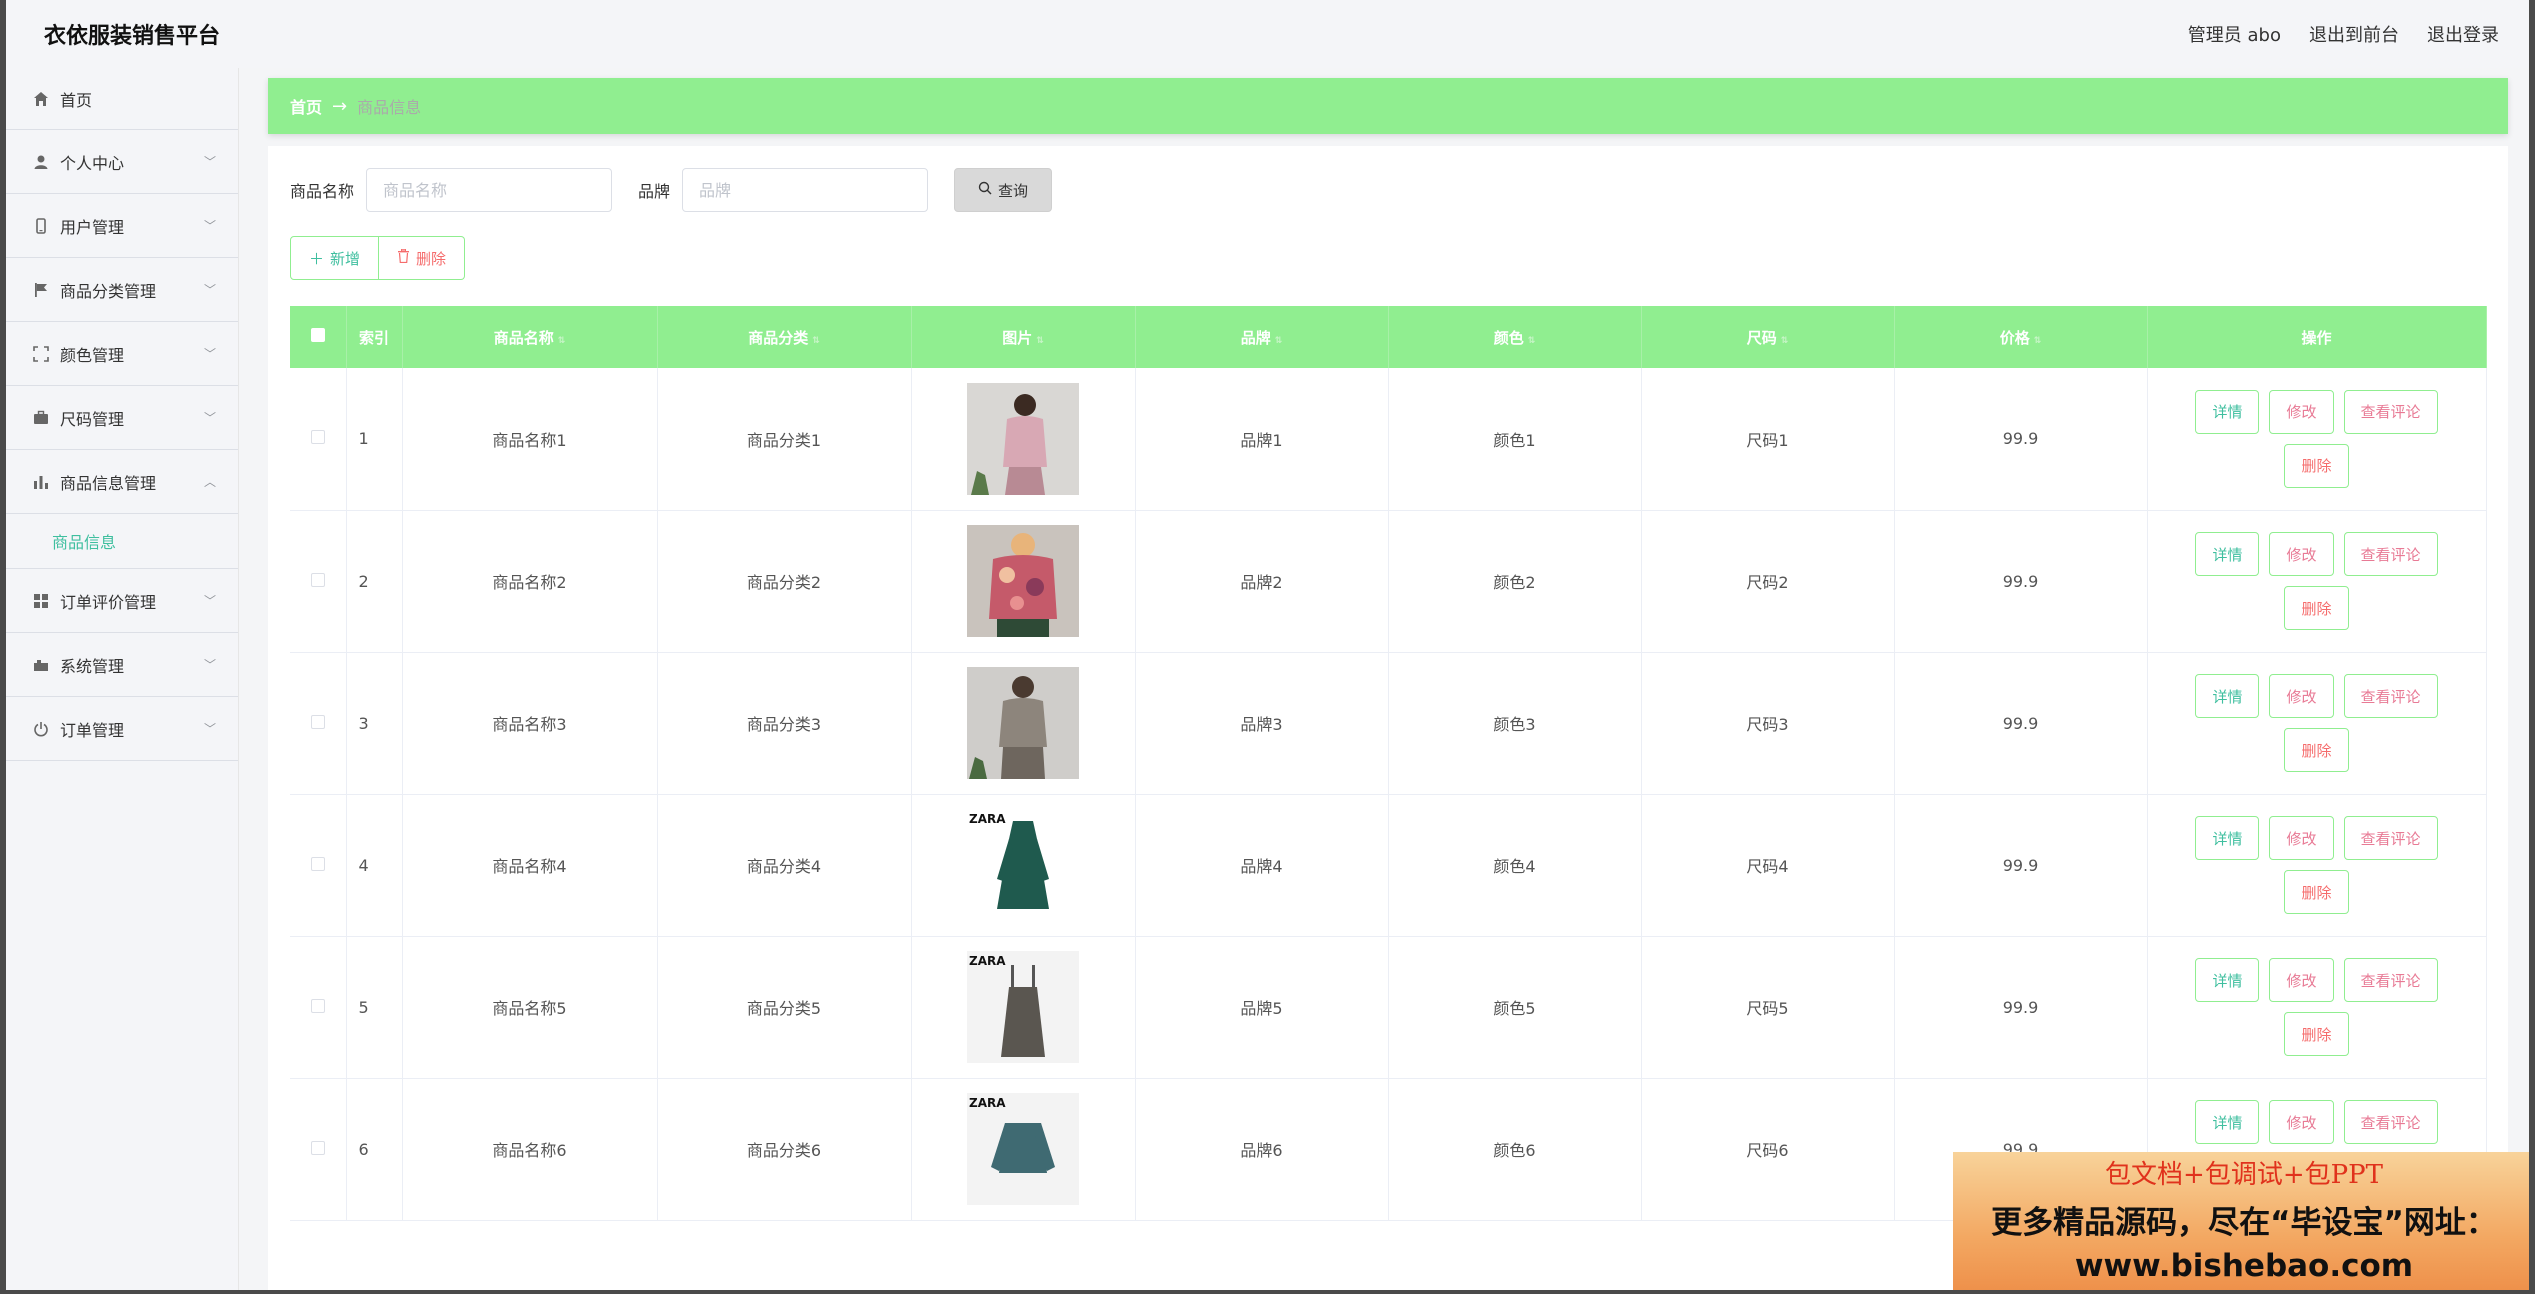  What do you see at coordinates (1515, 337) in the screenshot?
I see `header-color: 颜色 ⇅` at bounding box center [1515, 337].